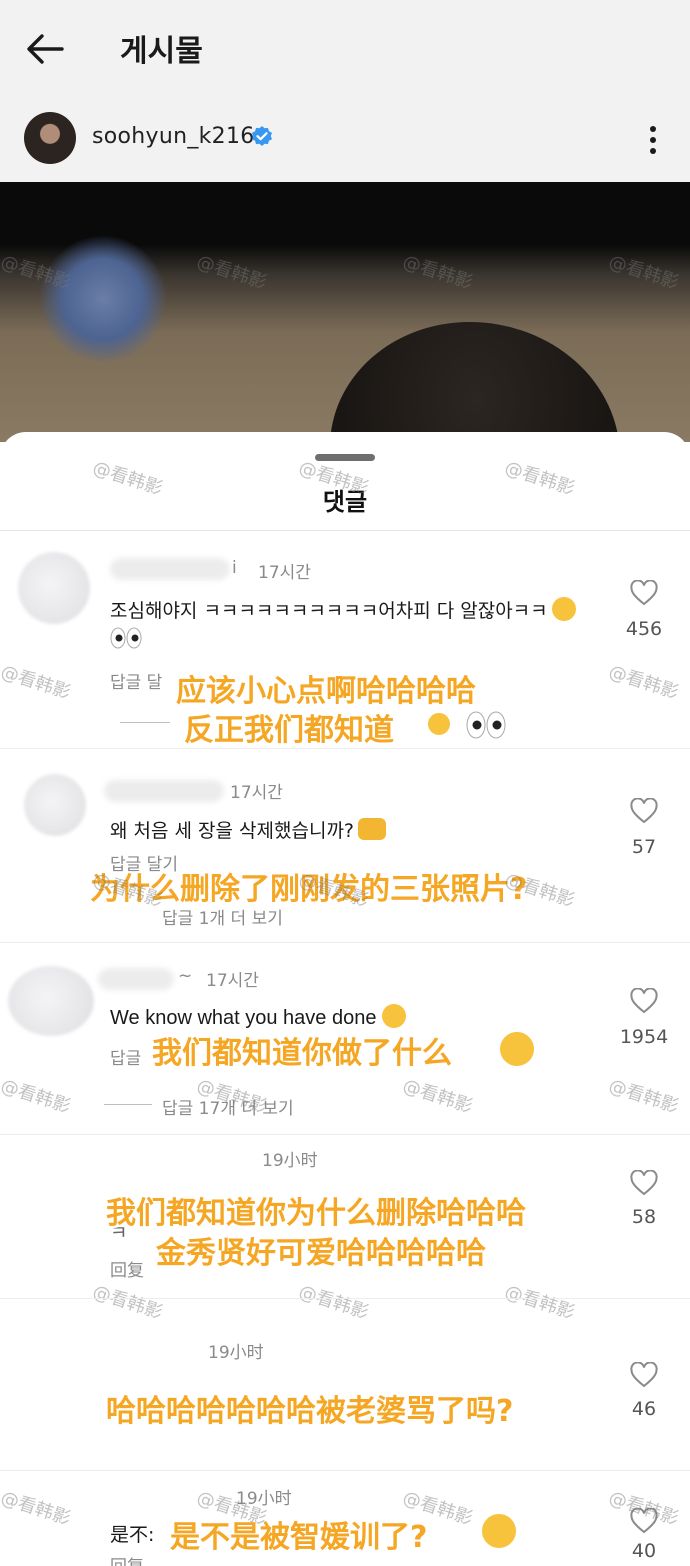 The image size is (690, 1566). I want to click on comment-text-fragment: 是不:, so click(132, 1535).